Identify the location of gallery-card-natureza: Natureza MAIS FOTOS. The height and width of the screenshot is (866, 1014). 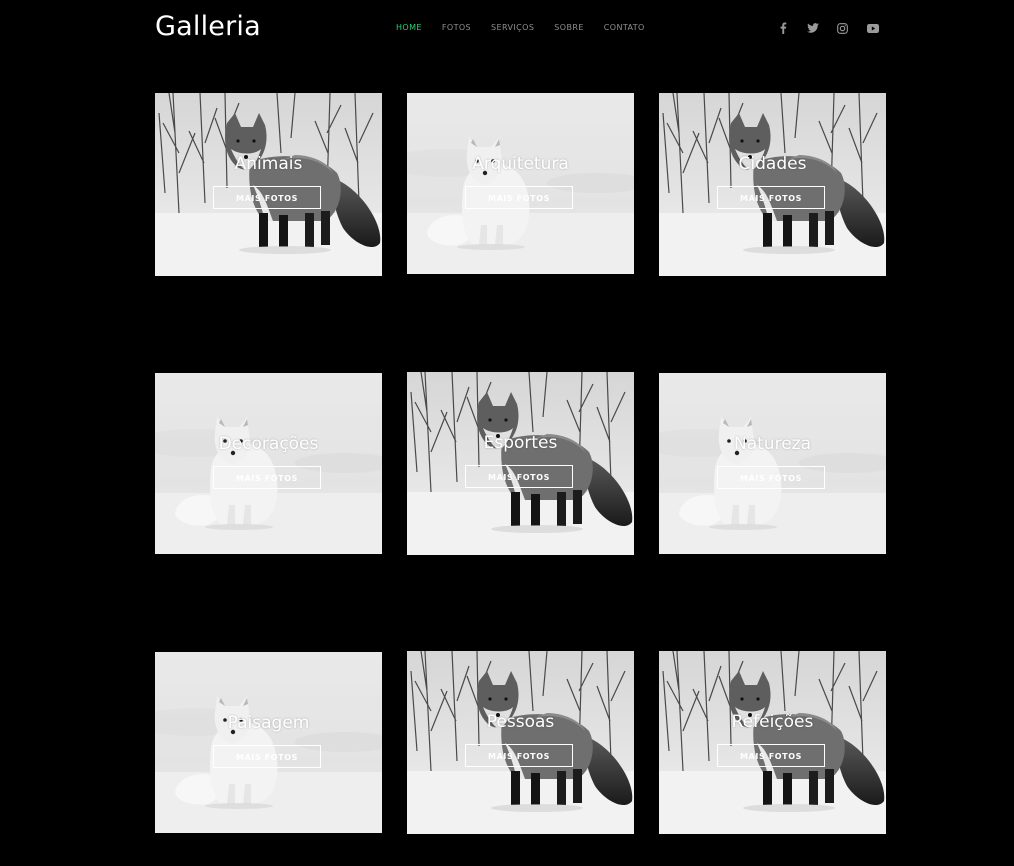
(772, 463).